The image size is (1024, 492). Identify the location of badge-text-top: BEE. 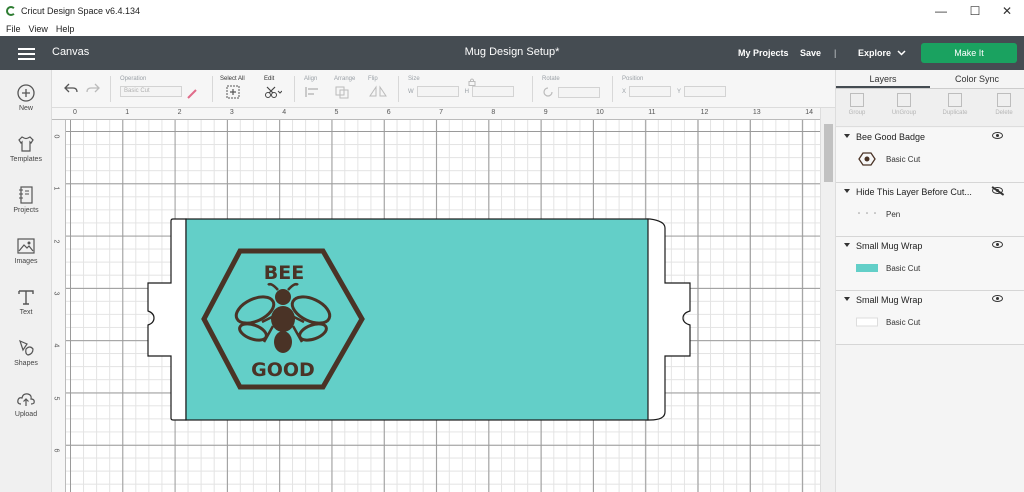
(284, 273).